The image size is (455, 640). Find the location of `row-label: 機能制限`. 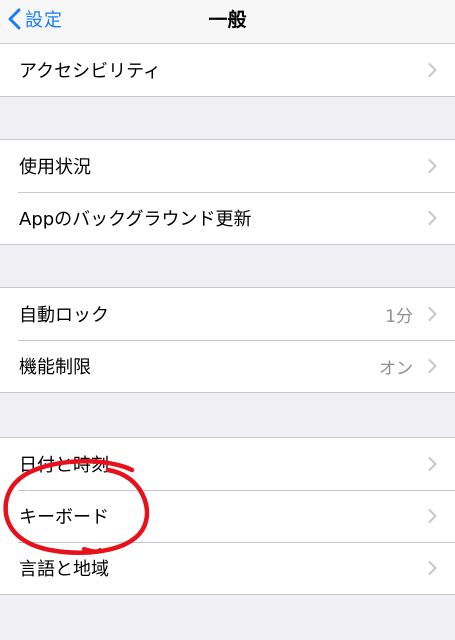

row-label: 機能制限 is located at coordinates (55, 367).